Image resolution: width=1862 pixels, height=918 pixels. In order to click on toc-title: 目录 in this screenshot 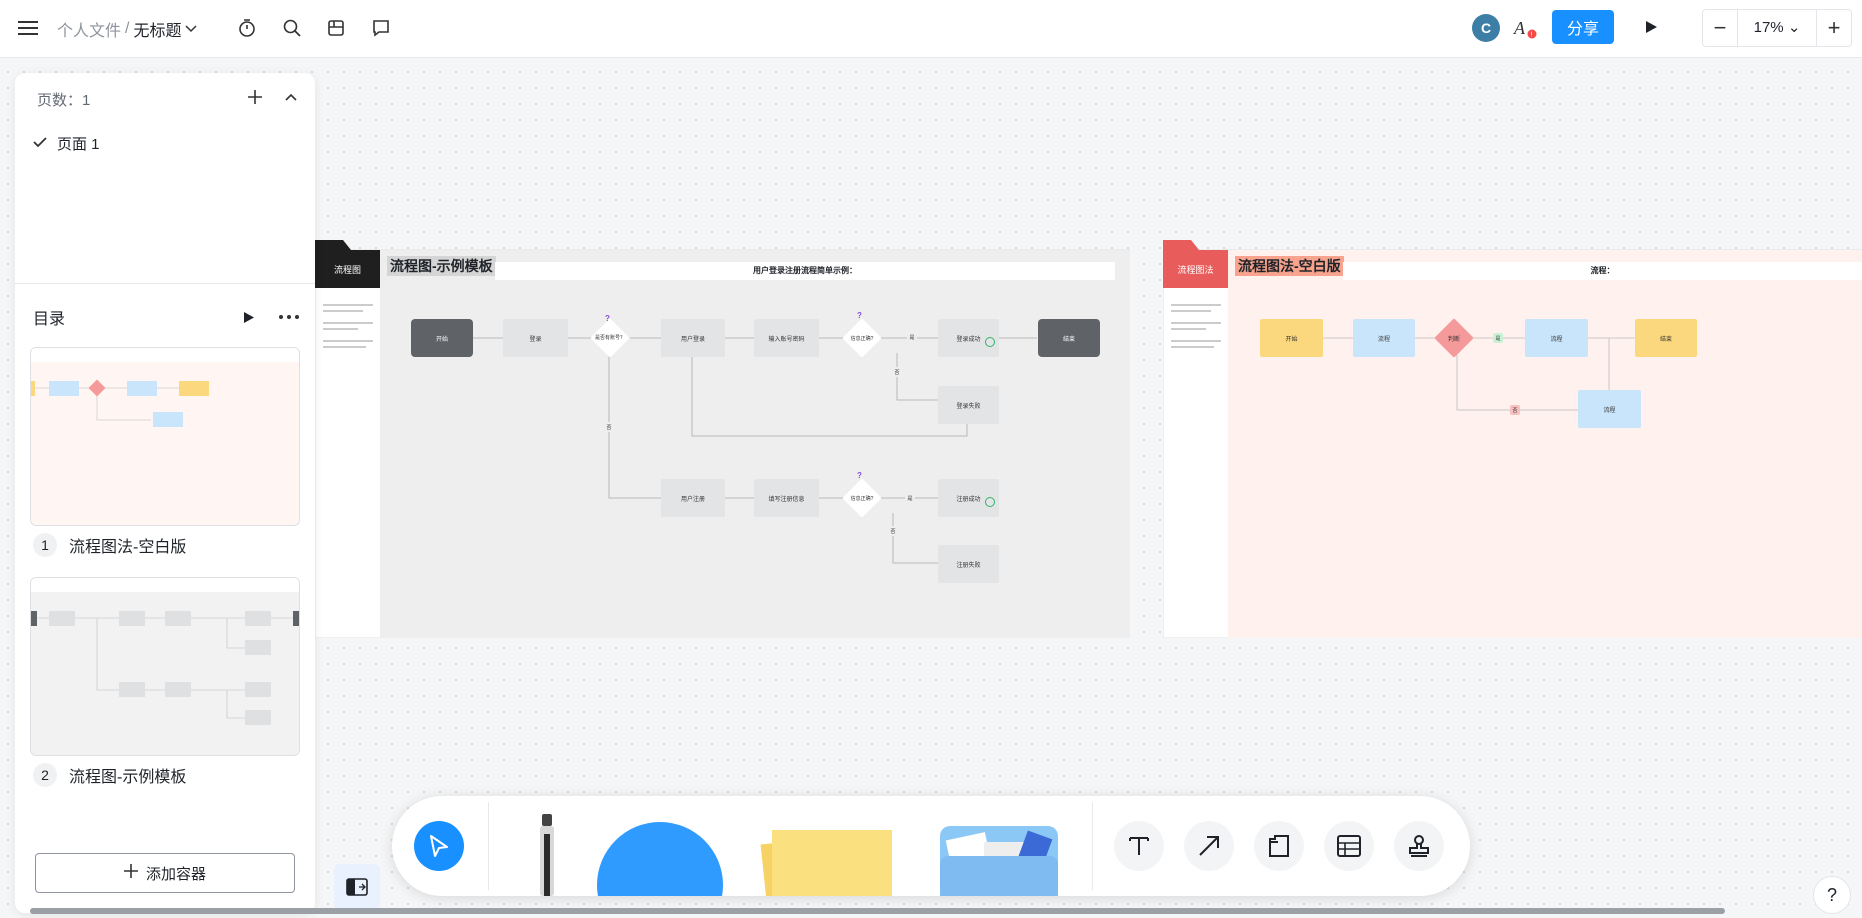, I will do `click(49, 319)`.